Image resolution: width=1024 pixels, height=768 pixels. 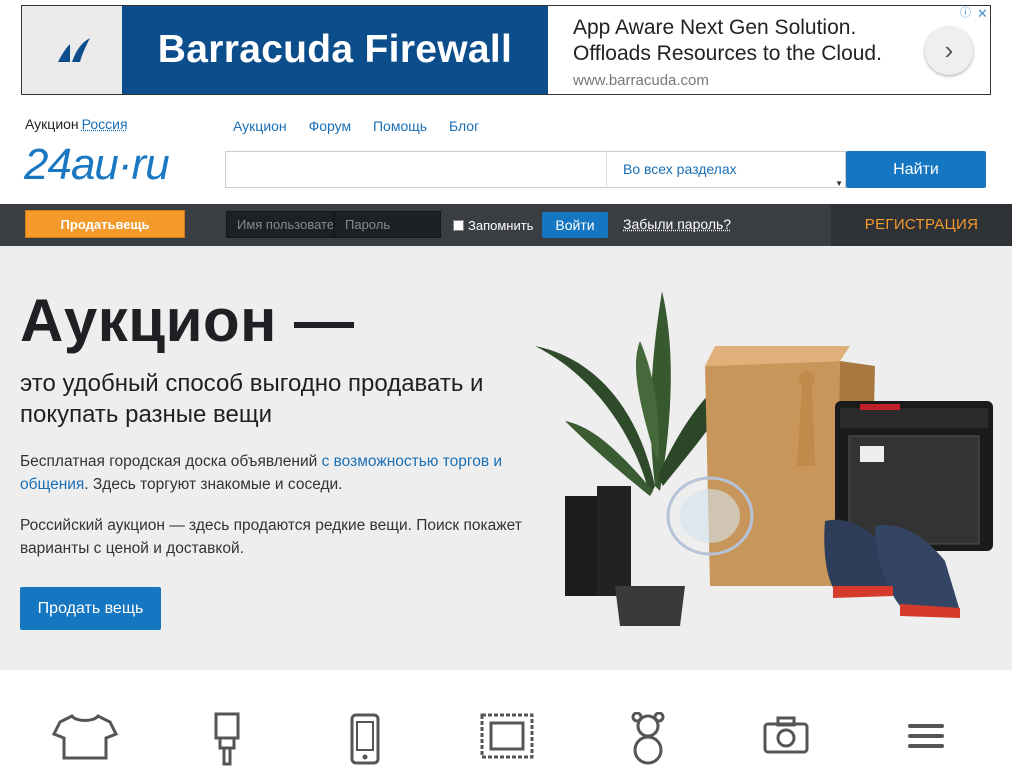 I want to click on camera-icon, so click(x=786, y=736).